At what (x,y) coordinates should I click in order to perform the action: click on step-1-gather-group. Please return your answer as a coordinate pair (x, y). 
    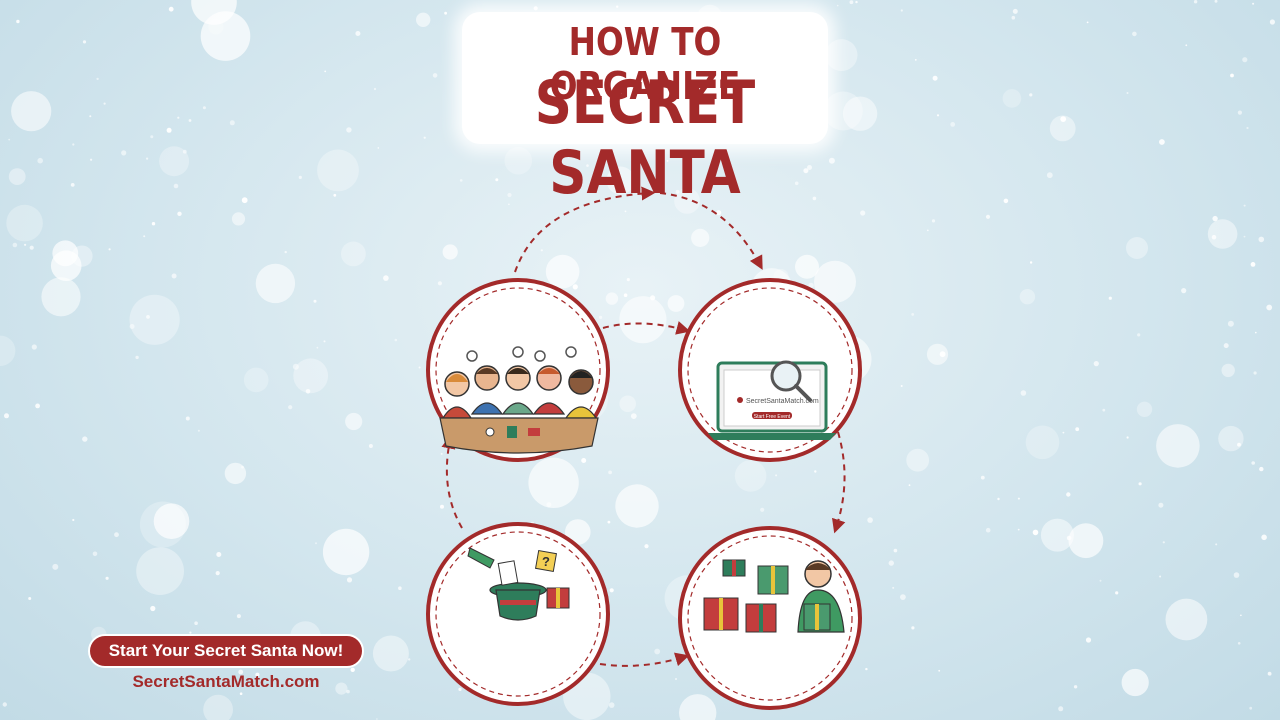
    Looking at the image, I should click on (518, 370).